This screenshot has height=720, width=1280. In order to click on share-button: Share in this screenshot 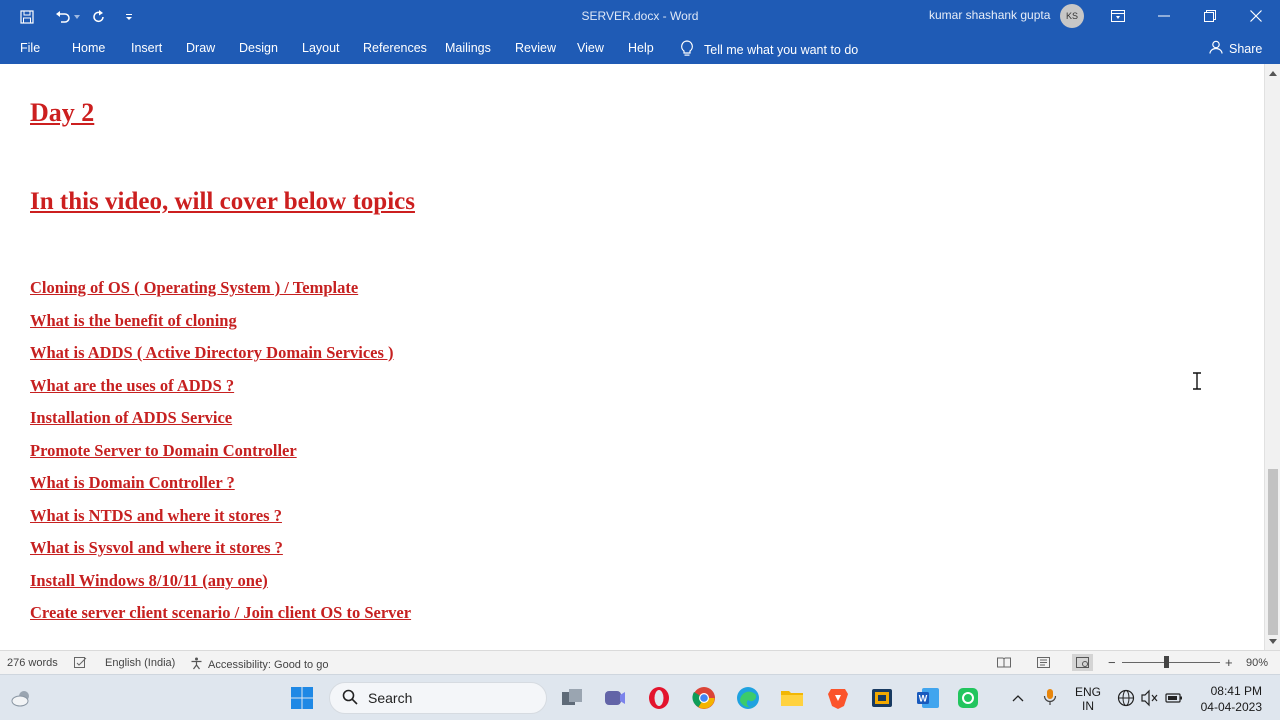, I will do `click(1235, 48)`.